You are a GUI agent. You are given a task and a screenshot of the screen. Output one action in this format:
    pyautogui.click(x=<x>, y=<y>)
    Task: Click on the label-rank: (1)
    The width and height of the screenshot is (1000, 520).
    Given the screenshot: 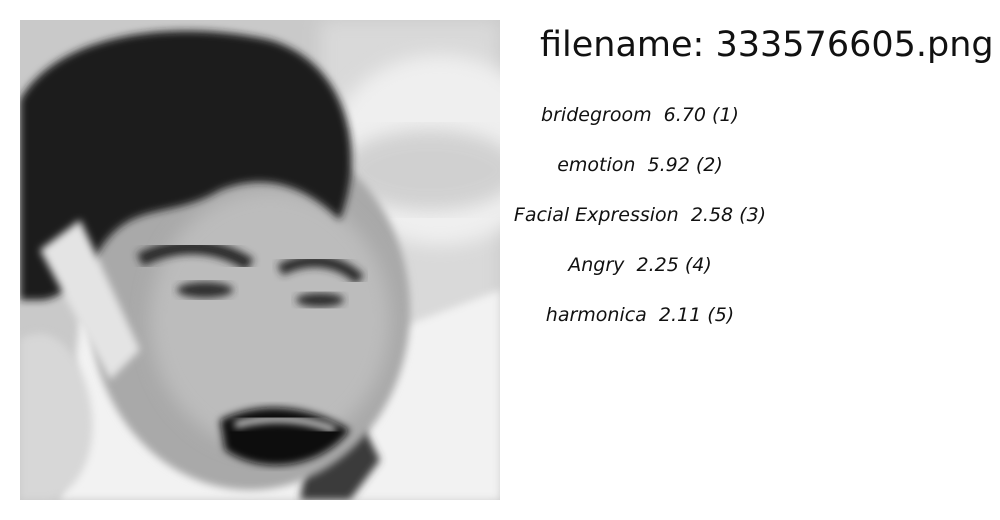 What is the action you would take?
    pyautogui.click(x=725, y=115)
    